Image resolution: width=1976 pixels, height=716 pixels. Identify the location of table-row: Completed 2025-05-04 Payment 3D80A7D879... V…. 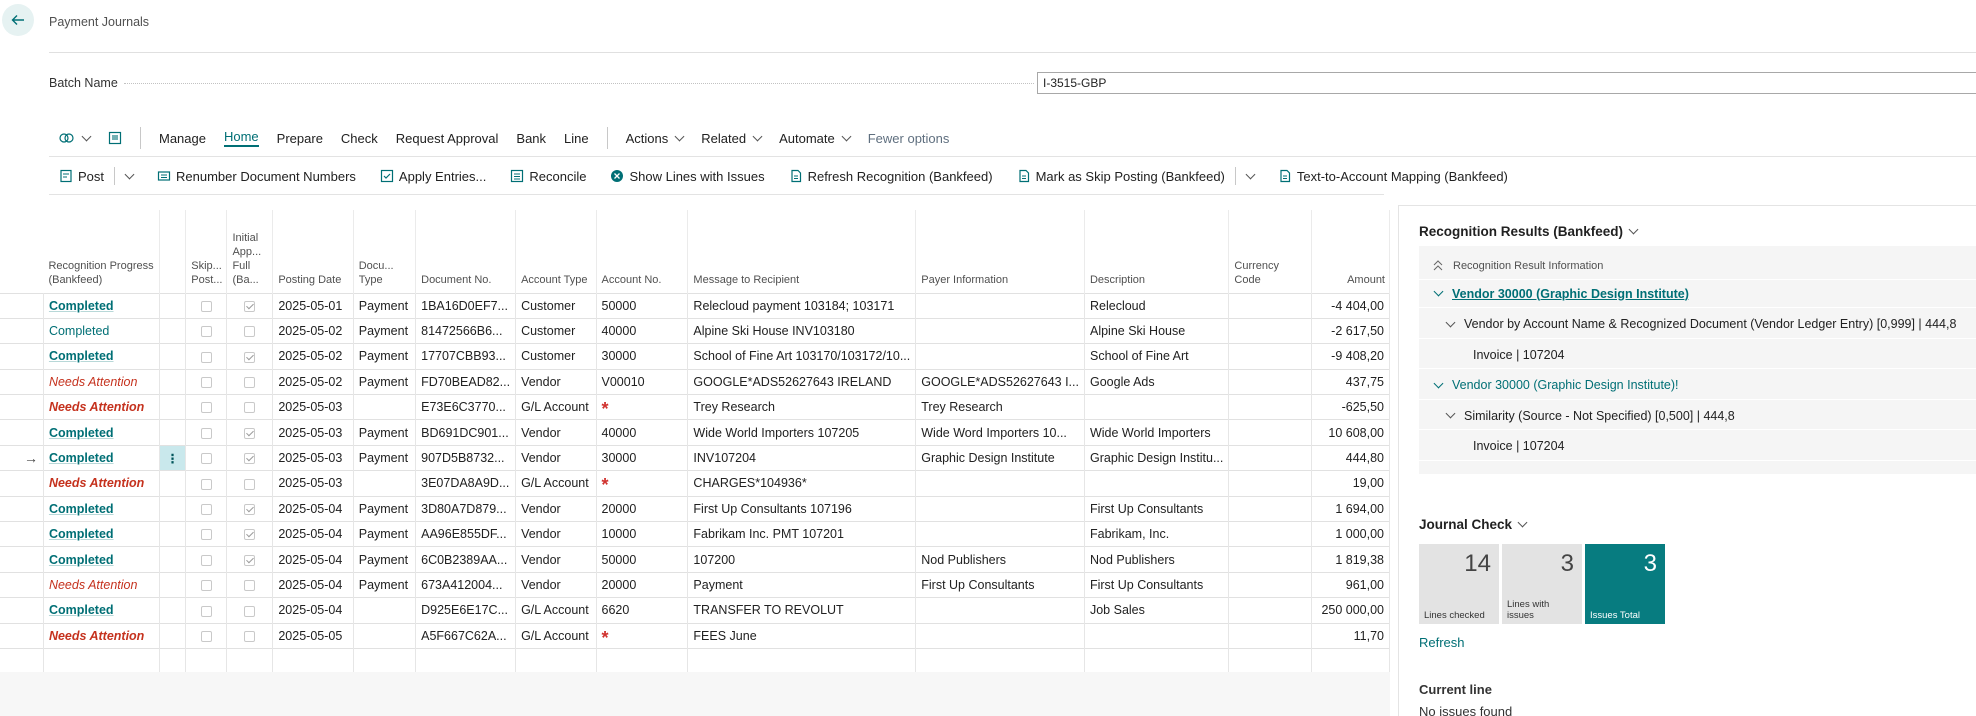
(695, 508).